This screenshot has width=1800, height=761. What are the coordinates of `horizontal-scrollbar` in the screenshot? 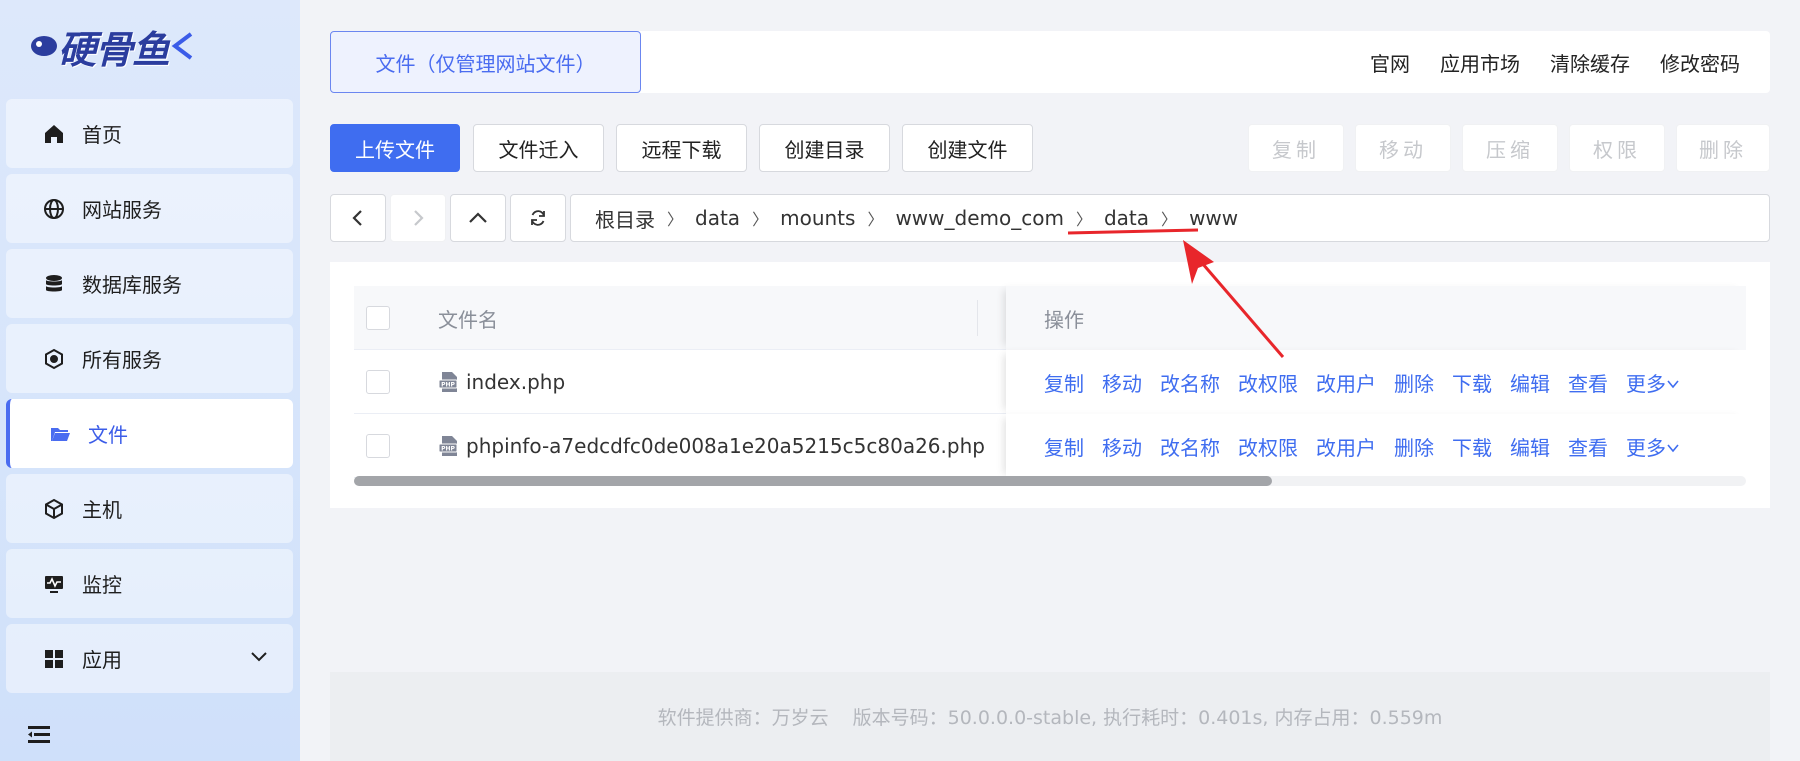 It's located at (1050, 481).